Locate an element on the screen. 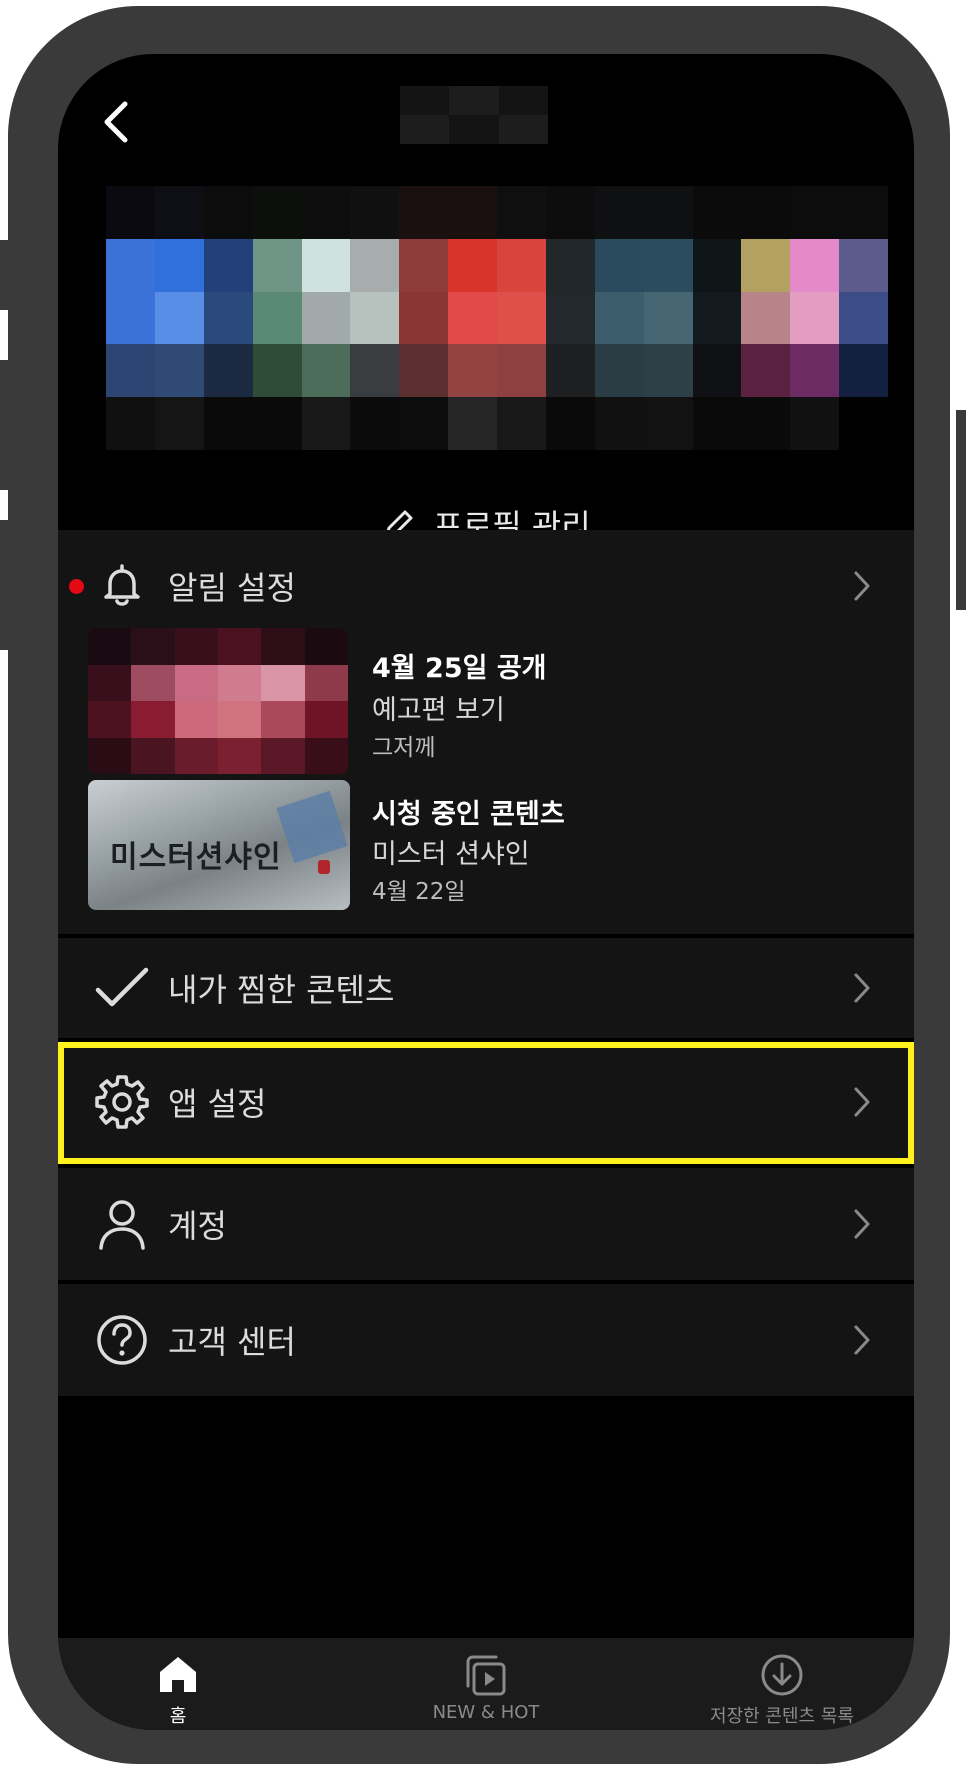 The width and height of the screenshot is (966, 1771). notification-thumbnail: 미스터션샤인 is located at coordinates (219, 845).